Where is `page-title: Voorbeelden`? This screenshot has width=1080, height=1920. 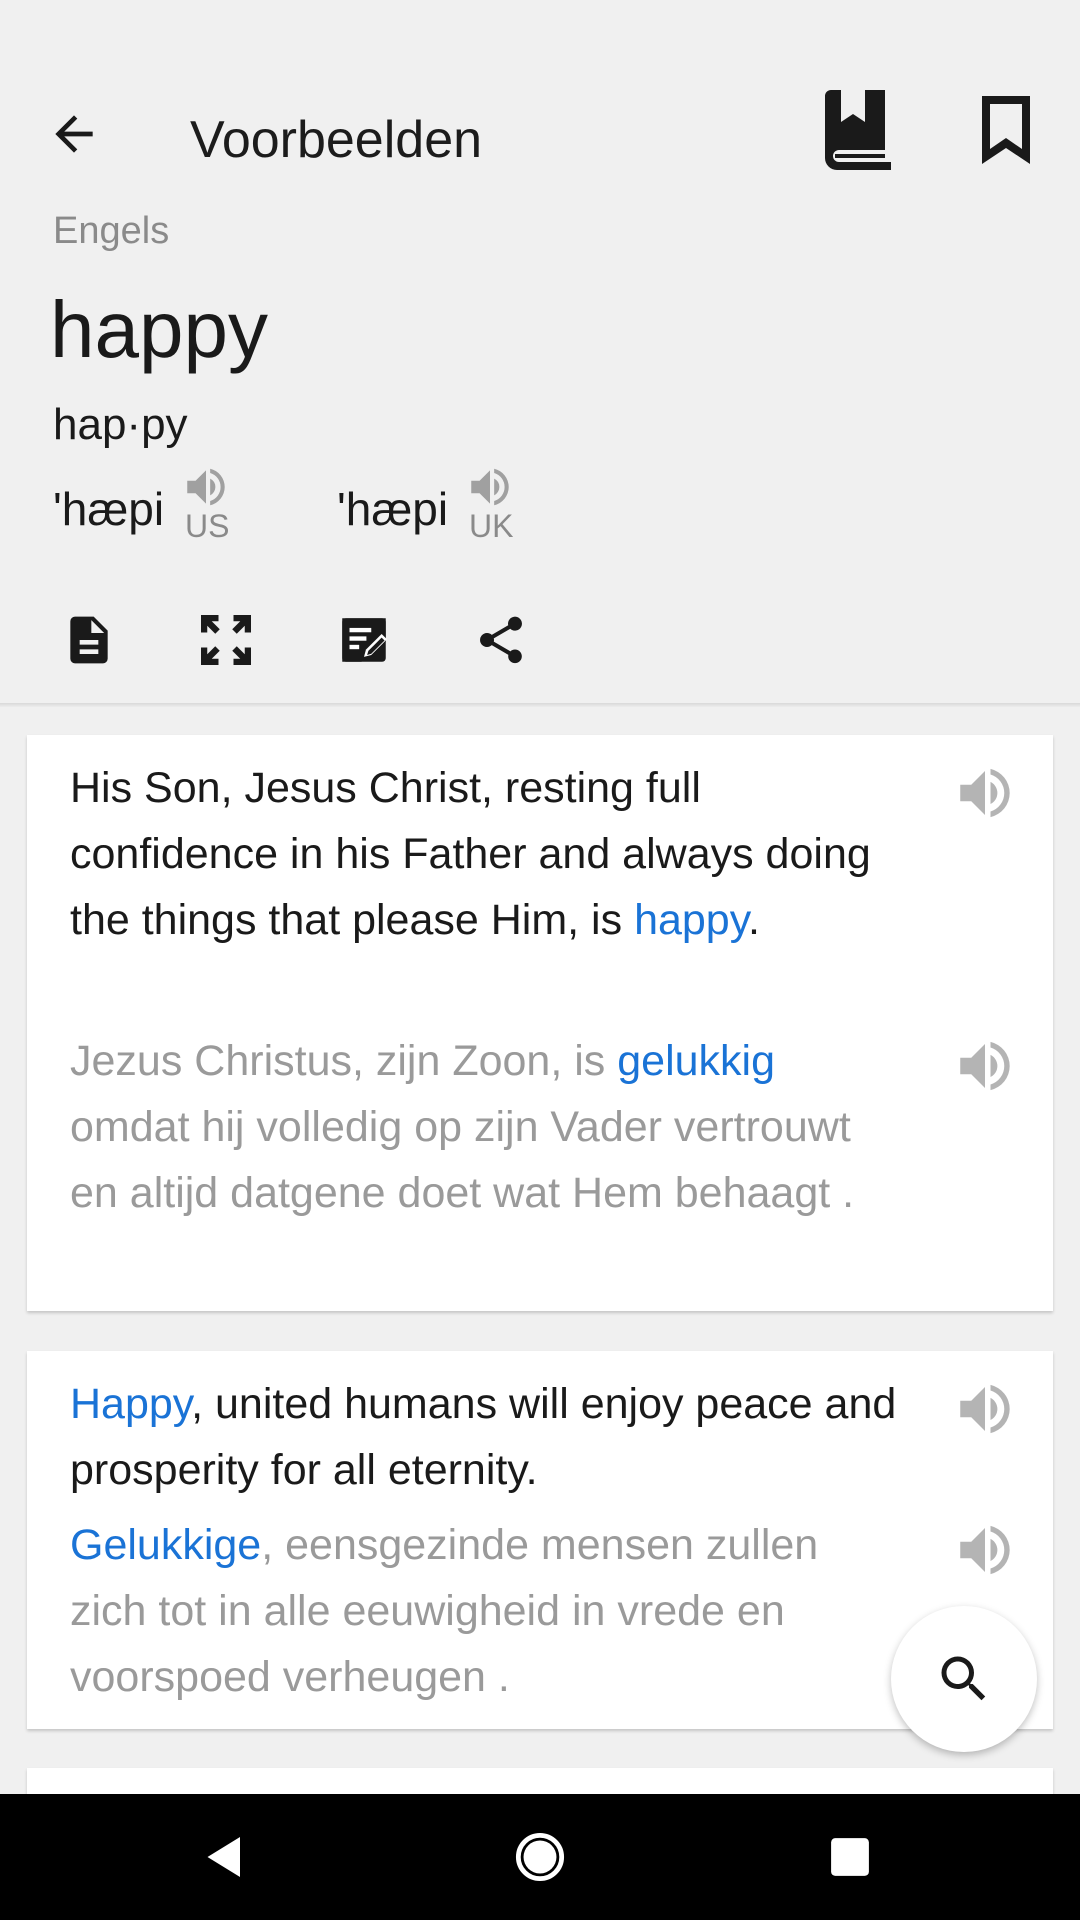 page-title: Voorbeelden is located at coordinates (336, 140).